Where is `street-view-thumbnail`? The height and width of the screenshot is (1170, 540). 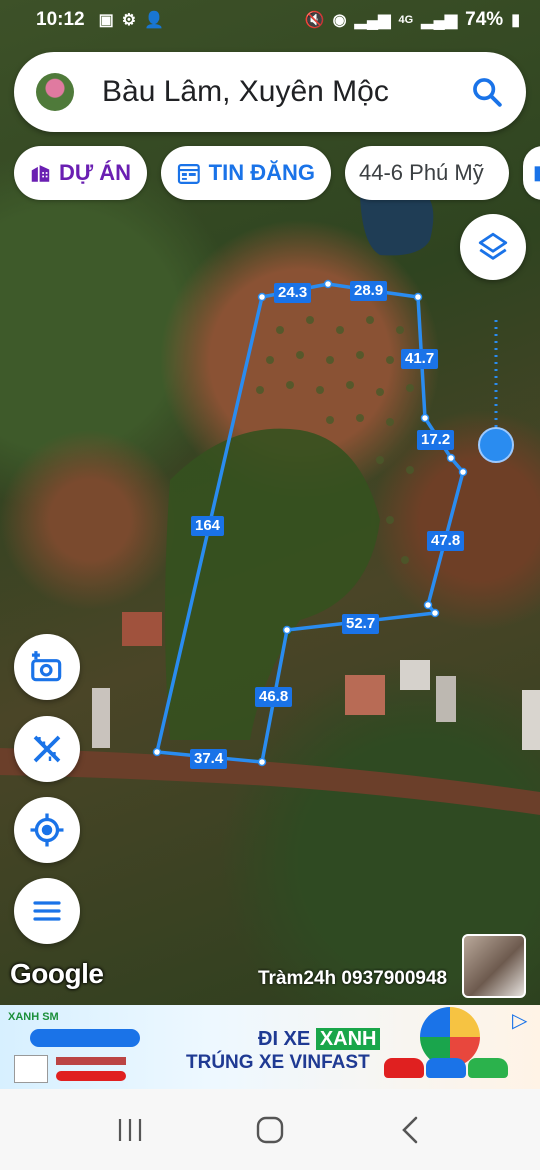 street-view-thumbnail is located at coordinates (494, 966).